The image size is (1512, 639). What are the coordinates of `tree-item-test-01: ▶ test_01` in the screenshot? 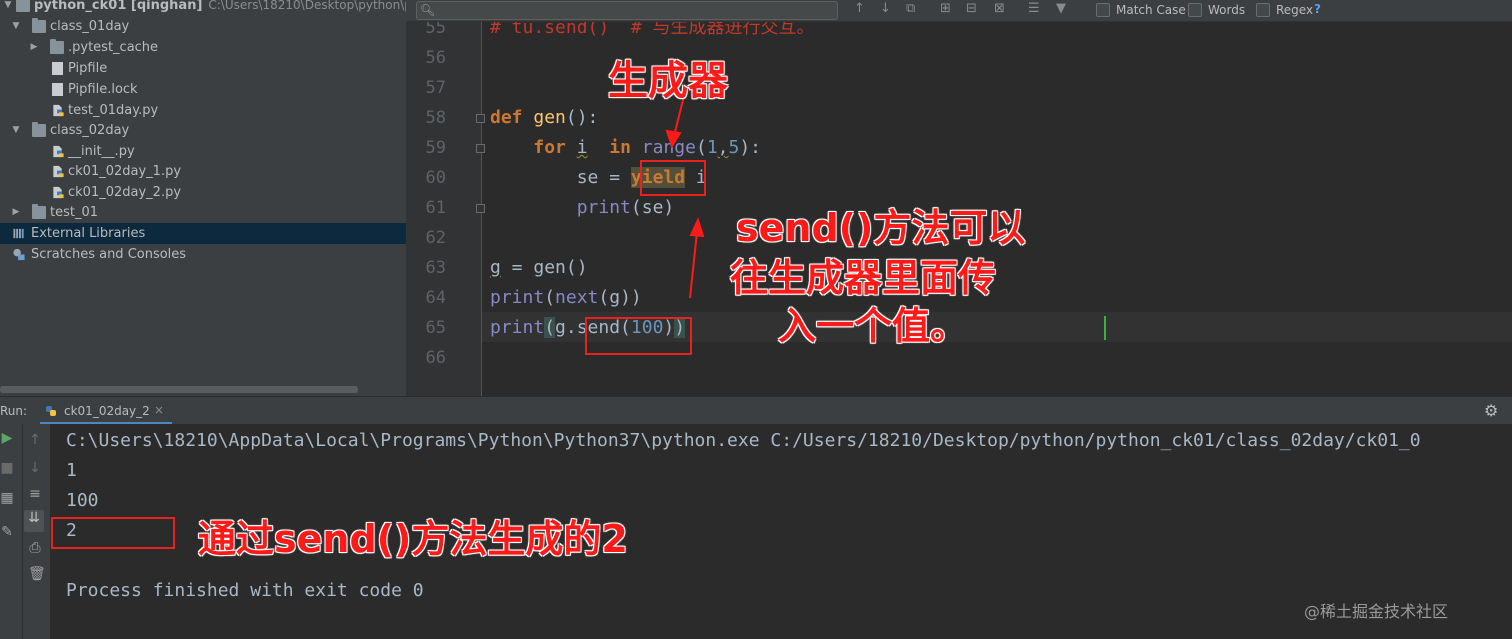 It's located at (203, 212).